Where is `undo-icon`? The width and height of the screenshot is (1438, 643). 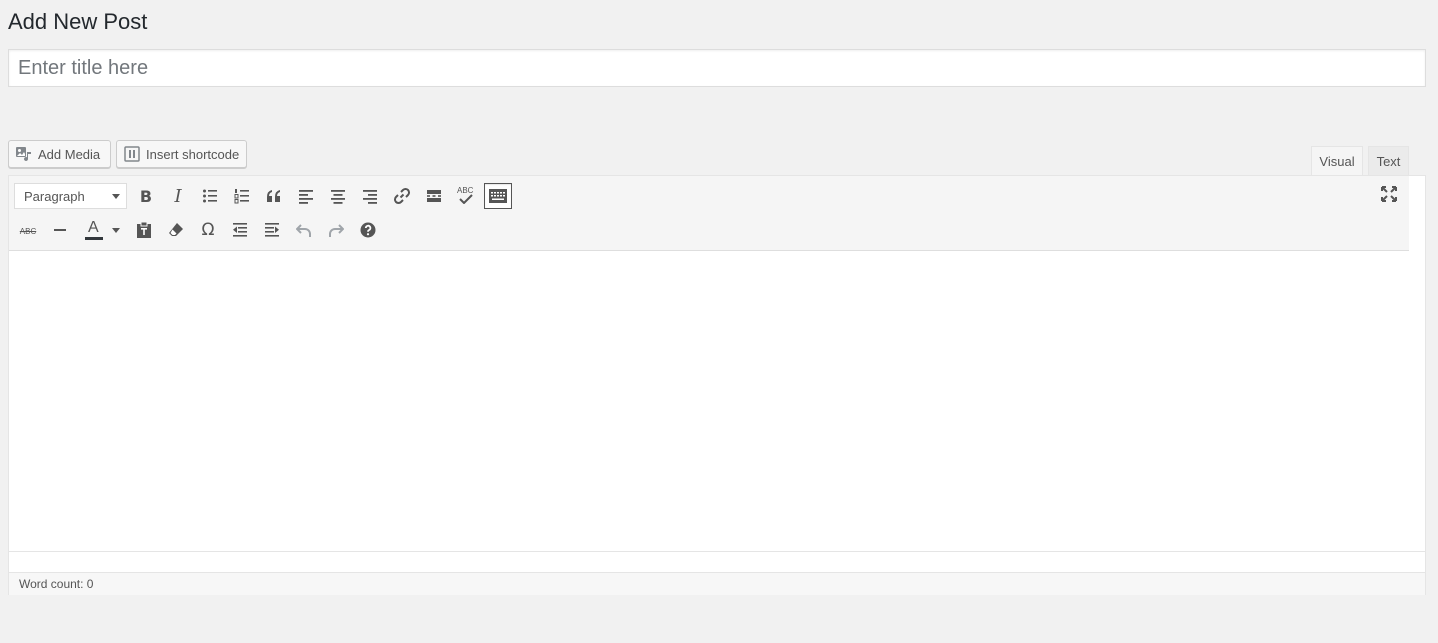
undo-icon is located at coordinates (303, 230).